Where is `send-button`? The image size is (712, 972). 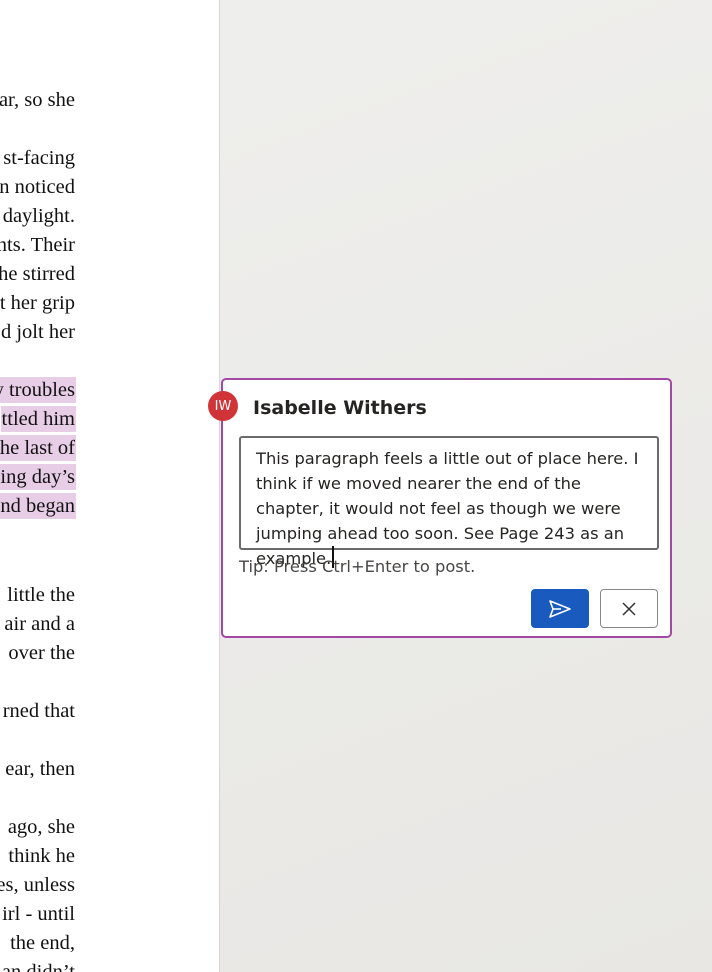
send-button is located at coordinates (560, 608).